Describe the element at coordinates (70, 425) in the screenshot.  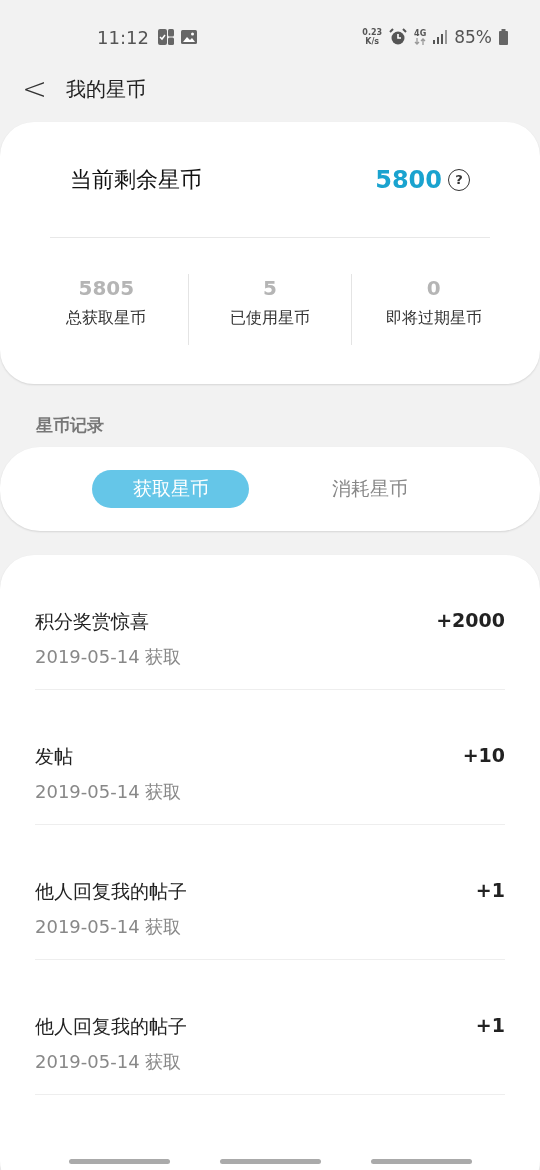
I see `section-title: 星币记录` at that location.